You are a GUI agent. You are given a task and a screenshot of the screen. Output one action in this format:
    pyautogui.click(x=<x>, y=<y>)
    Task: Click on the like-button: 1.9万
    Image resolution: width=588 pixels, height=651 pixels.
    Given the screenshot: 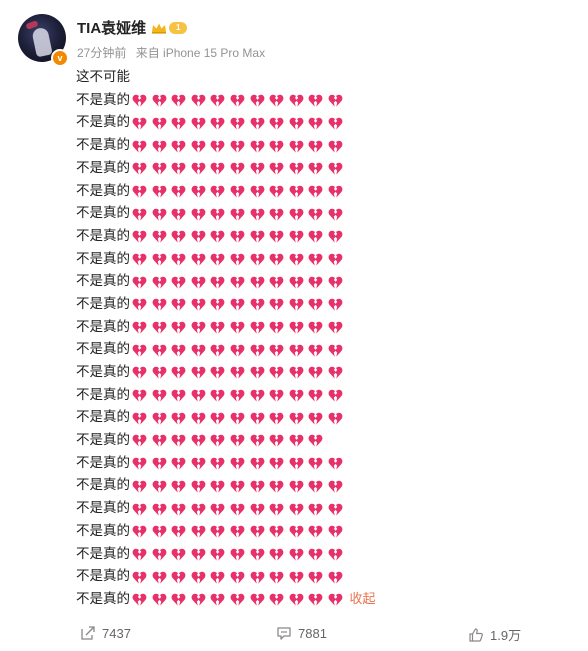 What is the action you would take?
    pyautogui.click(x=494, y=634)
    